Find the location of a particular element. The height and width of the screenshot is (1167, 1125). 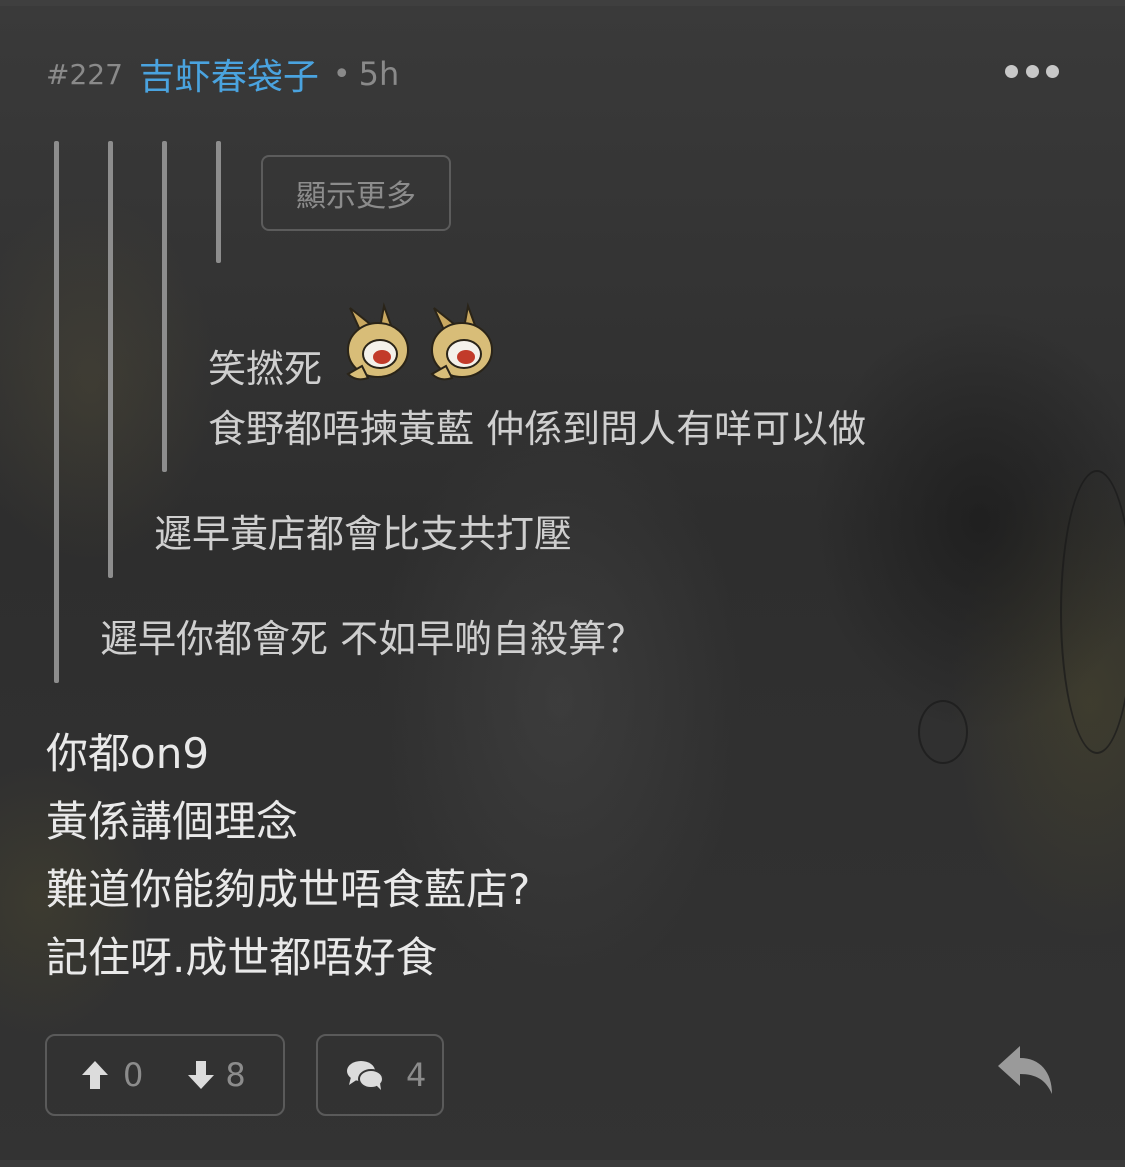

quote-bar-level2 is located at coordinates (110, 359).